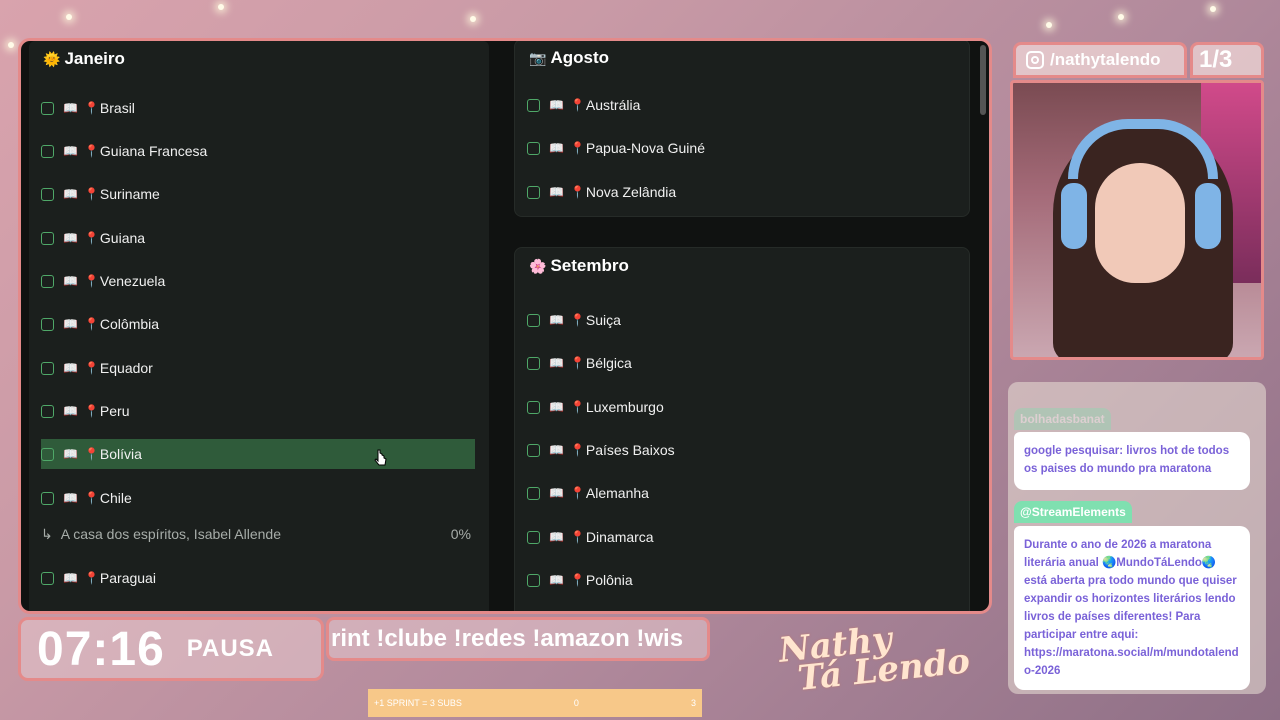 Image resolution: width=1280 pixels, height=720 pixels. What do you see at coordinates (1216, 59) in the screenshot?
I see `page-text: 1/3` at bounding box center [1216, 59].